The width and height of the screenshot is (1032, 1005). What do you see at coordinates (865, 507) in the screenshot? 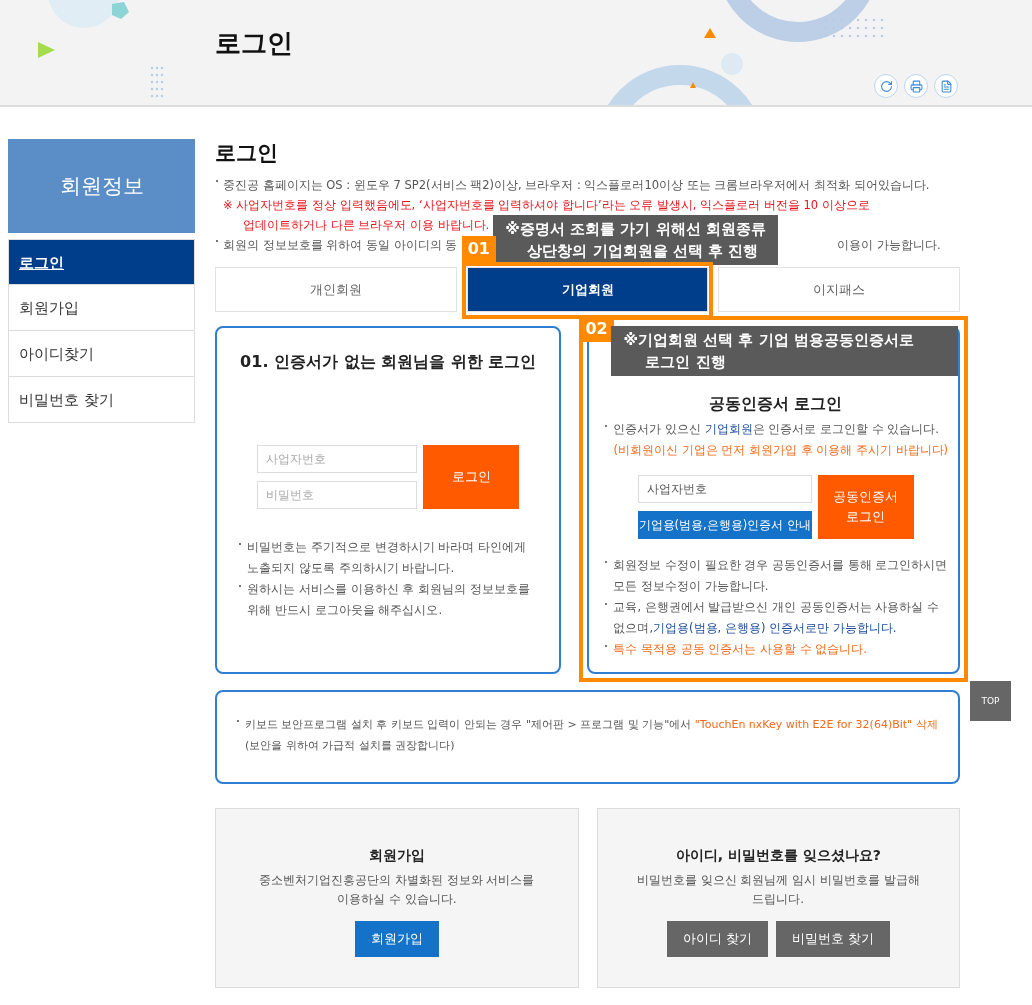
I see `certificate-login-button: 공동인증서 로그인` at bounding box center [865, 507].